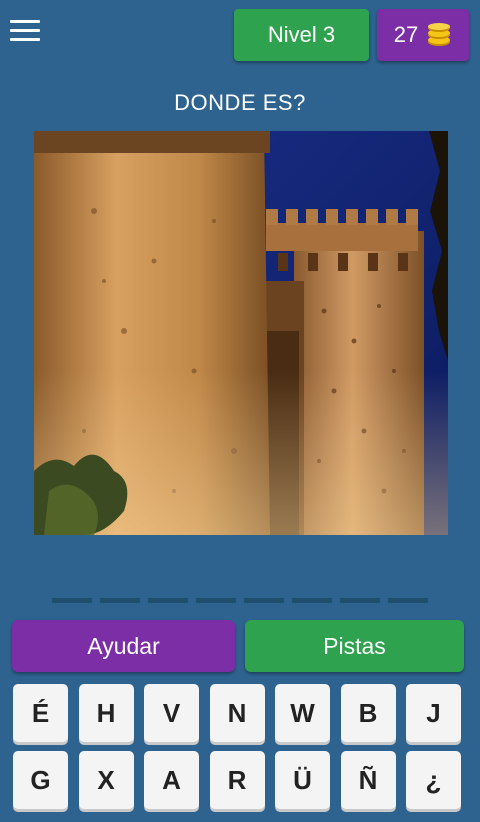 This screenshot has width=480, height=822. I want to click on letter-key: J, so click(433, 713).